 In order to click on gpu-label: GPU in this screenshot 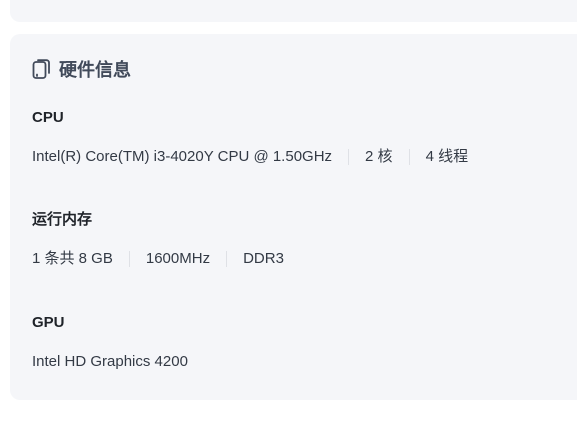, I will do `click(48, 322)`.